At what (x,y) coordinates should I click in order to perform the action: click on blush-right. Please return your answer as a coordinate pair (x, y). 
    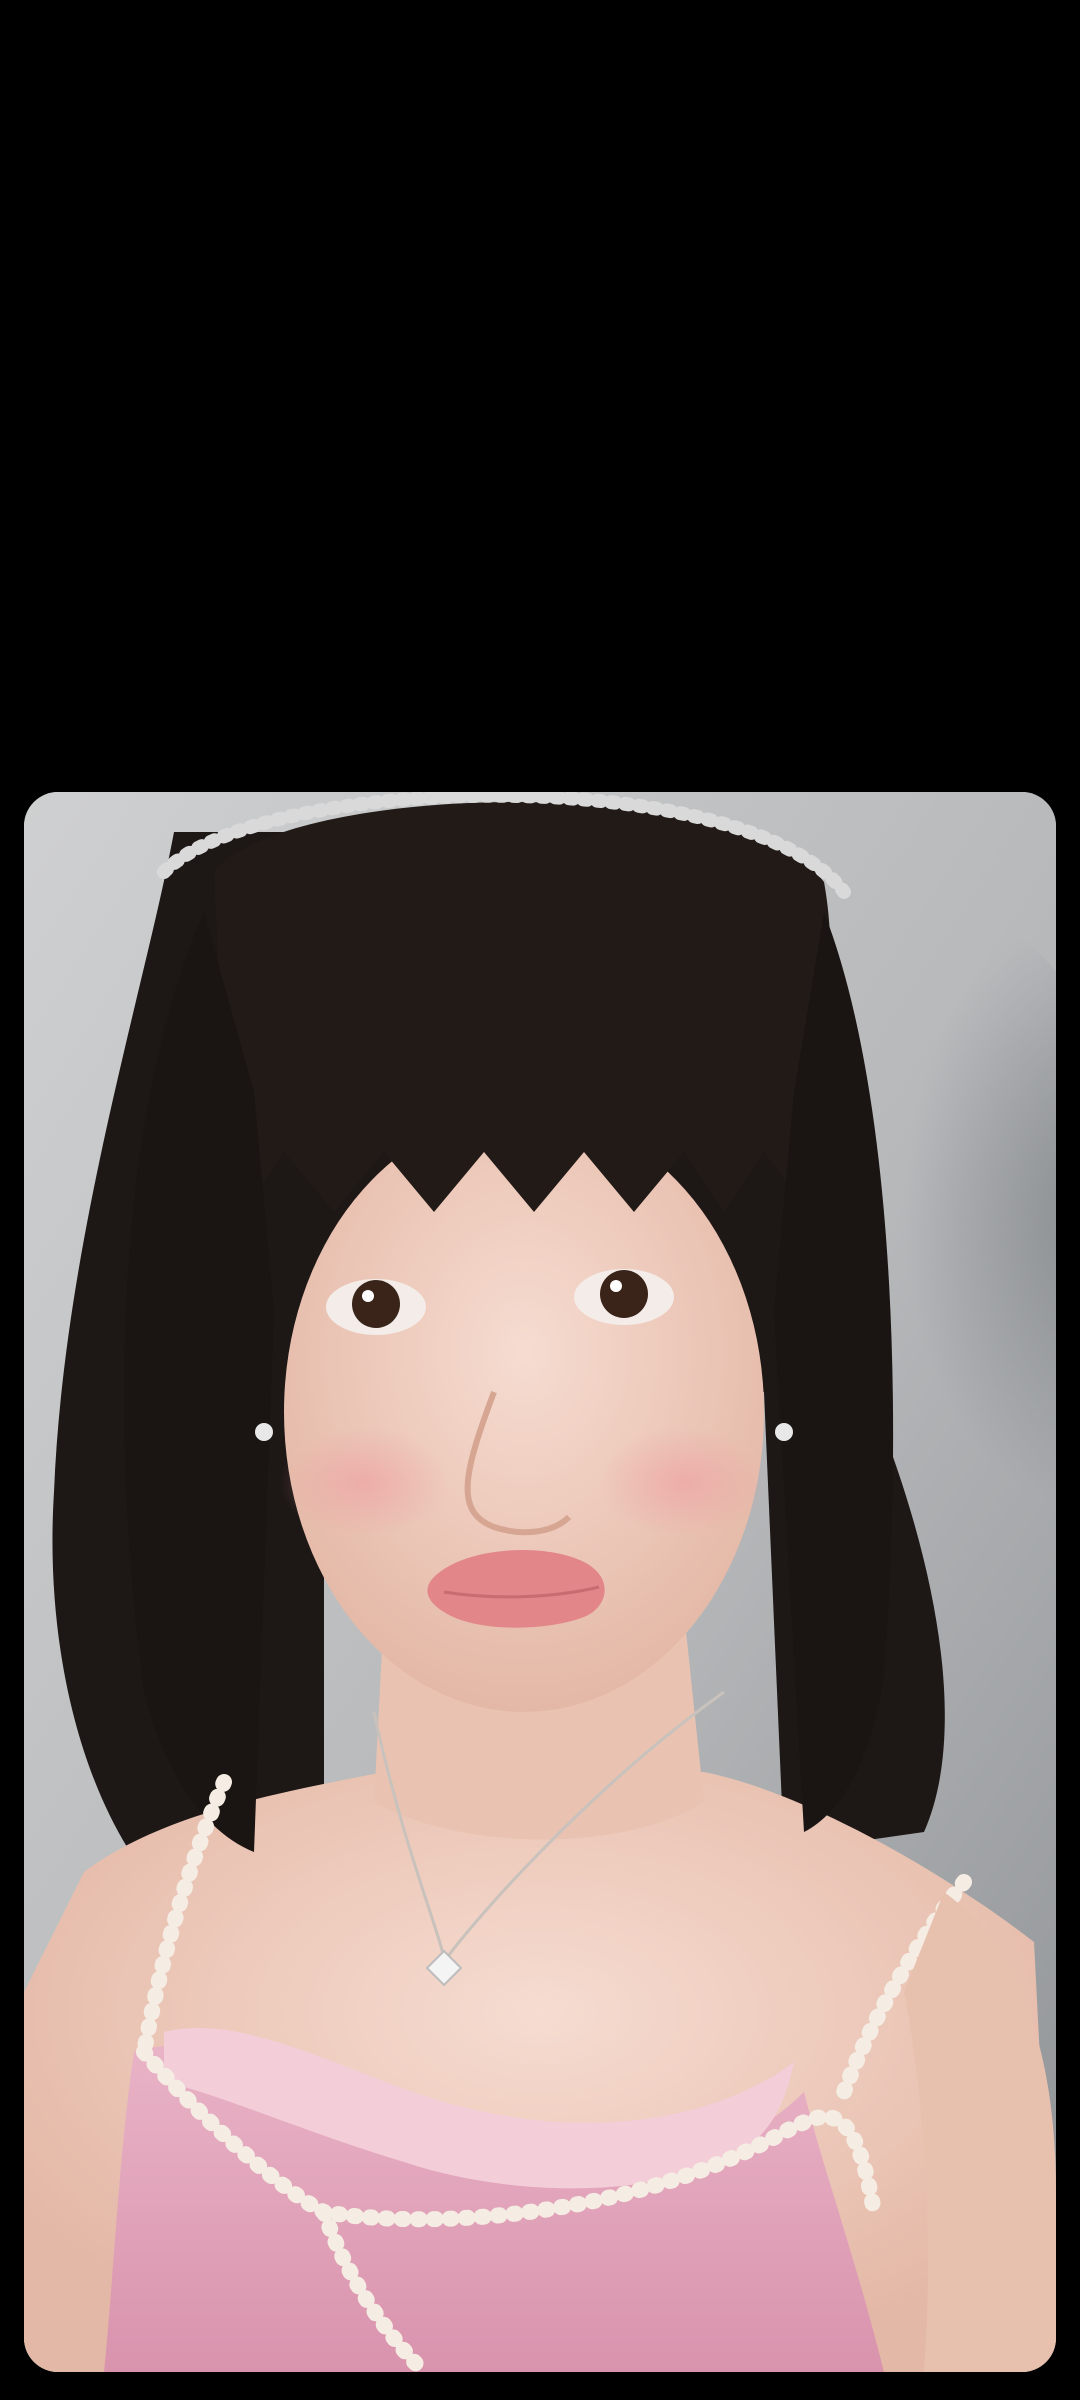
    Looking at the image, I should click on (684, 1482).